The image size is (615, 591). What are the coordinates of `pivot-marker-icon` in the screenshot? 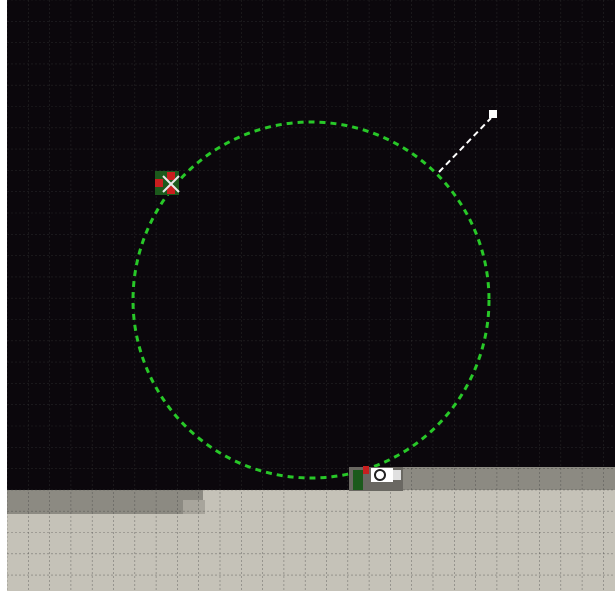 It's located at (376, 478).